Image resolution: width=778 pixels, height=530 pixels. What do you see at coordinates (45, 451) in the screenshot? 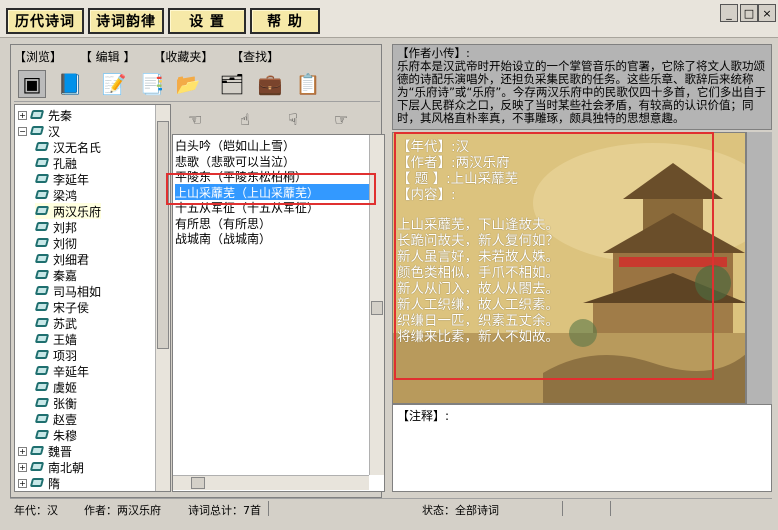
I see `tree-node-weijin: + 魏晋` at bounding box center [45, 451].